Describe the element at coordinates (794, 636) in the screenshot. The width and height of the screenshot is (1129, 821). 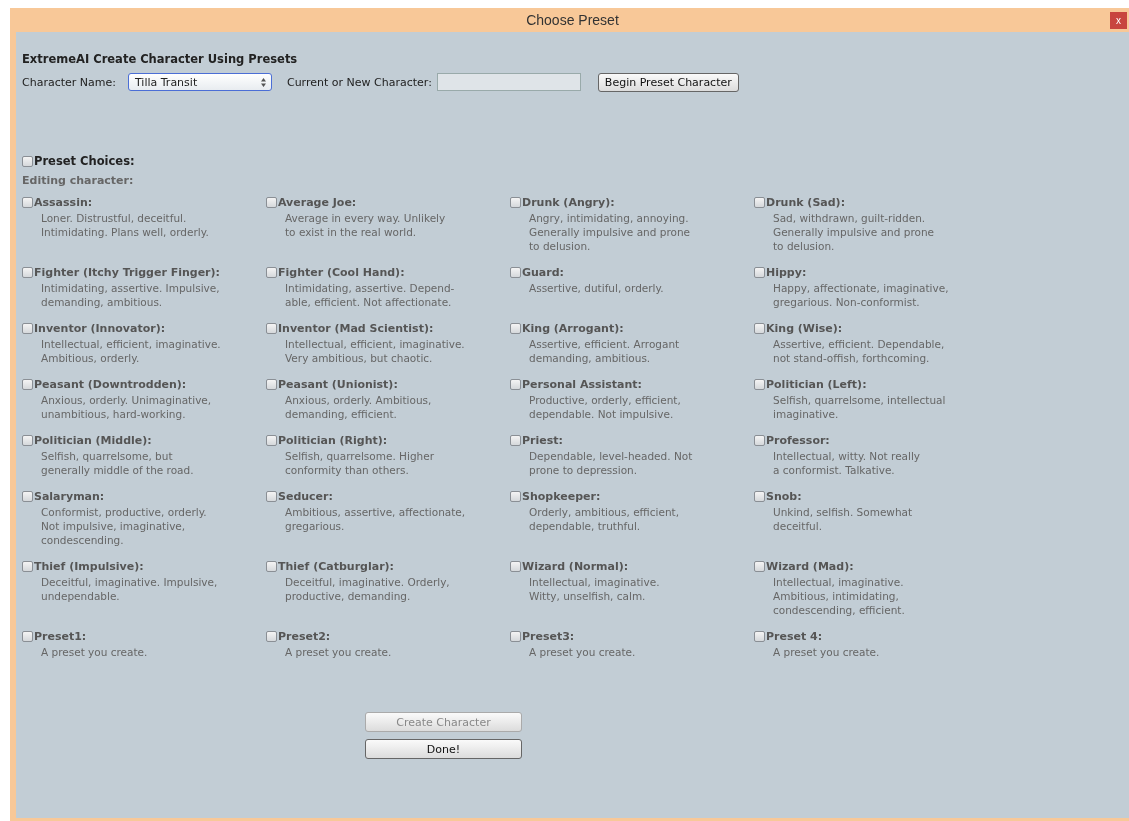
I see `preset-name: Preset 4:` at that location.